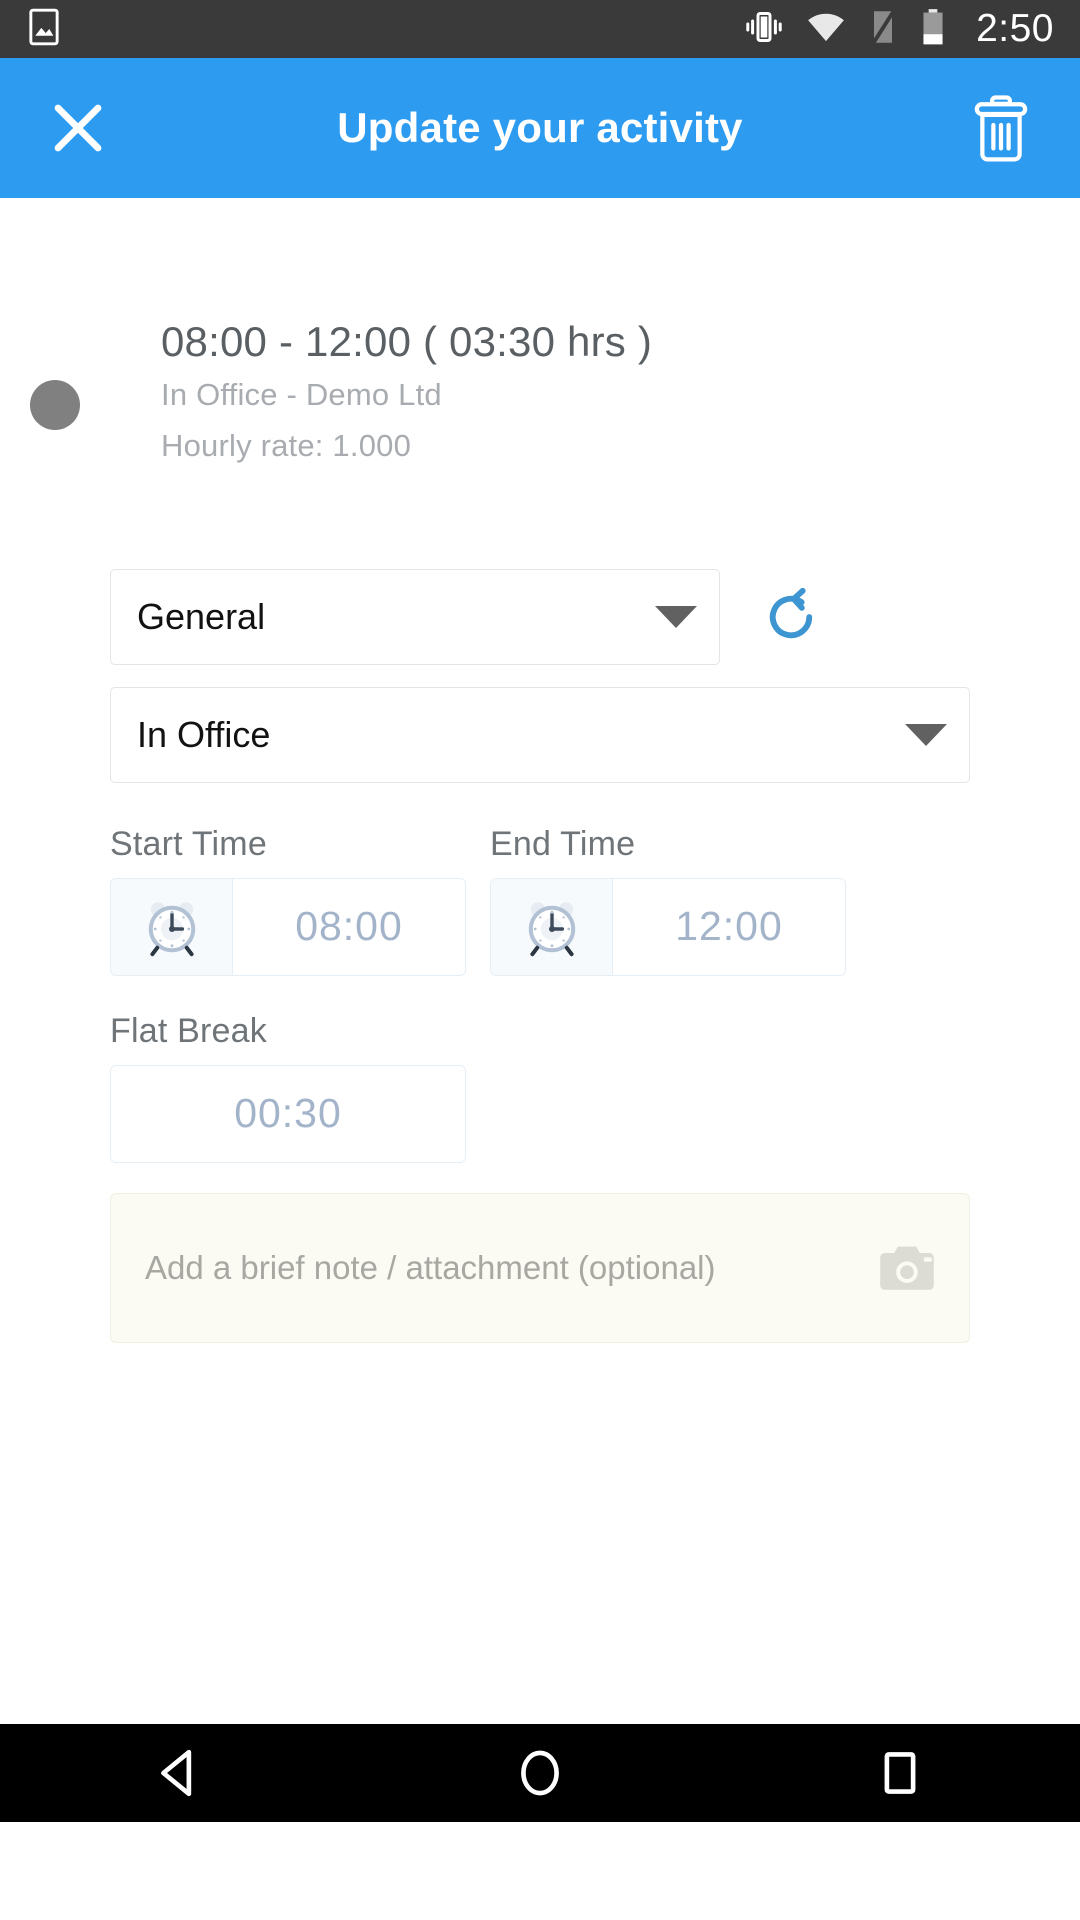 Image resolution: width=1080 pixels, height=1920 pixels. Describe the element at coordinates (301, 394) in the screenshot. I see `activity-location-client: In Office - Demo Ltd` at that location.